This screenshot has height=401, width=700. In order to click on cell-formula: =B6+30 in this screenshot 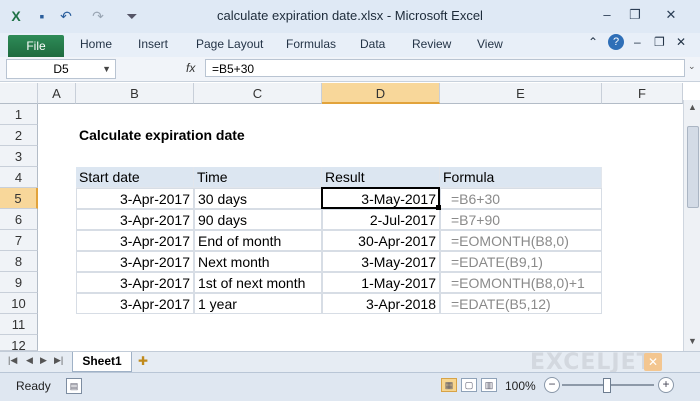, I will do `click(521, 198)`.